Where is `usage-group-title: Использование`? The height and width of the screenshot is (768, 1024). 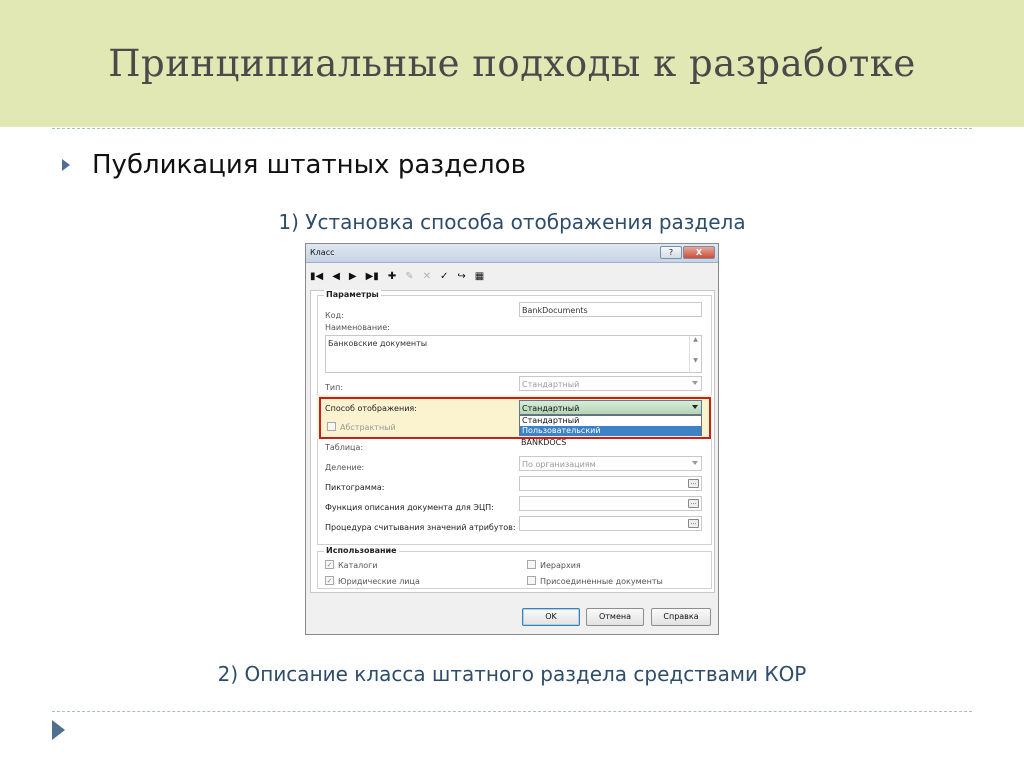 usage-group-title: Использование is located at coordinates (361, 550).